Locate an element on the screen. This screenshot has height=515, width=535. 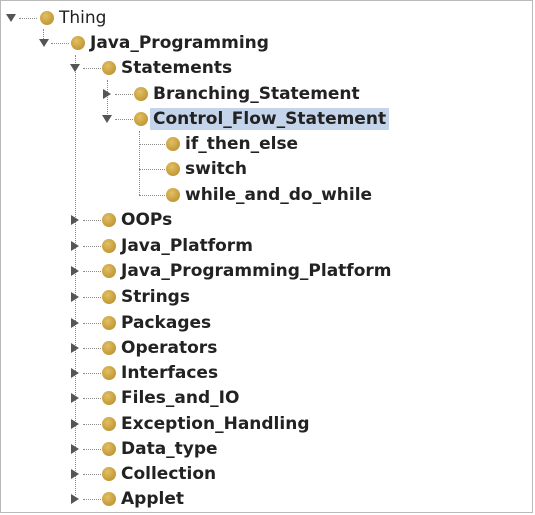
tree-node-thing: Thing is located at coordinates (266, 18).